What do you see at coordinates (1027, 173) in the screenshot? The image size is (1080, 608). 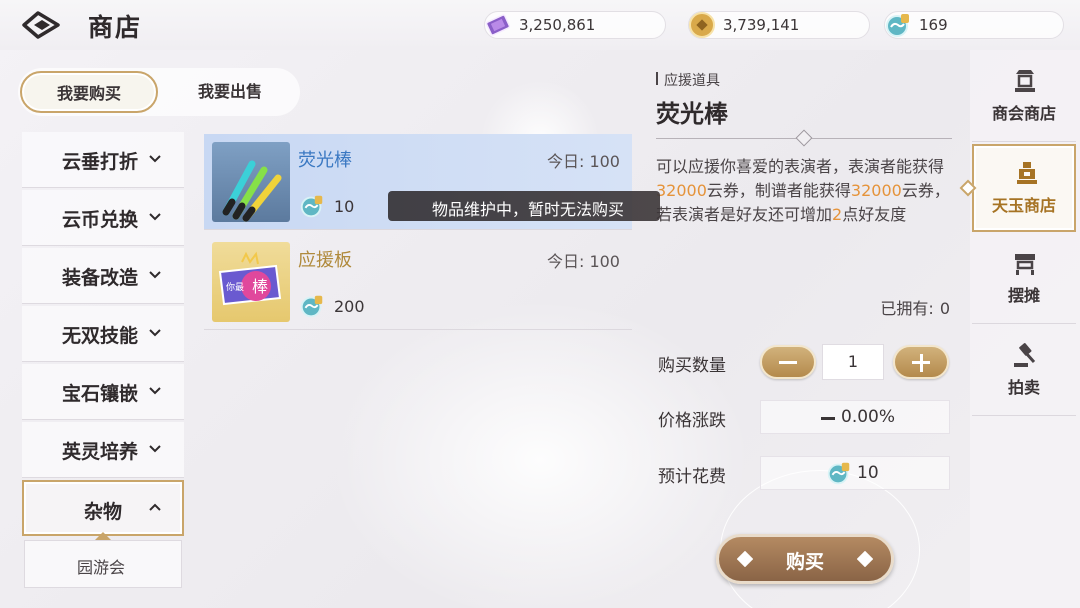 I see `jade-shop-icon` at bounding box center [1027, 173].